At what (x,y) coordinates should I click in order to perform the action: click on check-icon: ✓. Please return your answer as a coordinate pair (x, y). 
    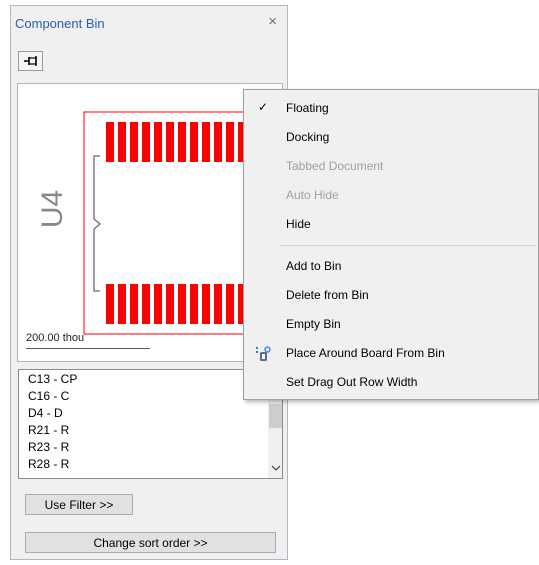
    Looking at the image, I should click on (263, 107).